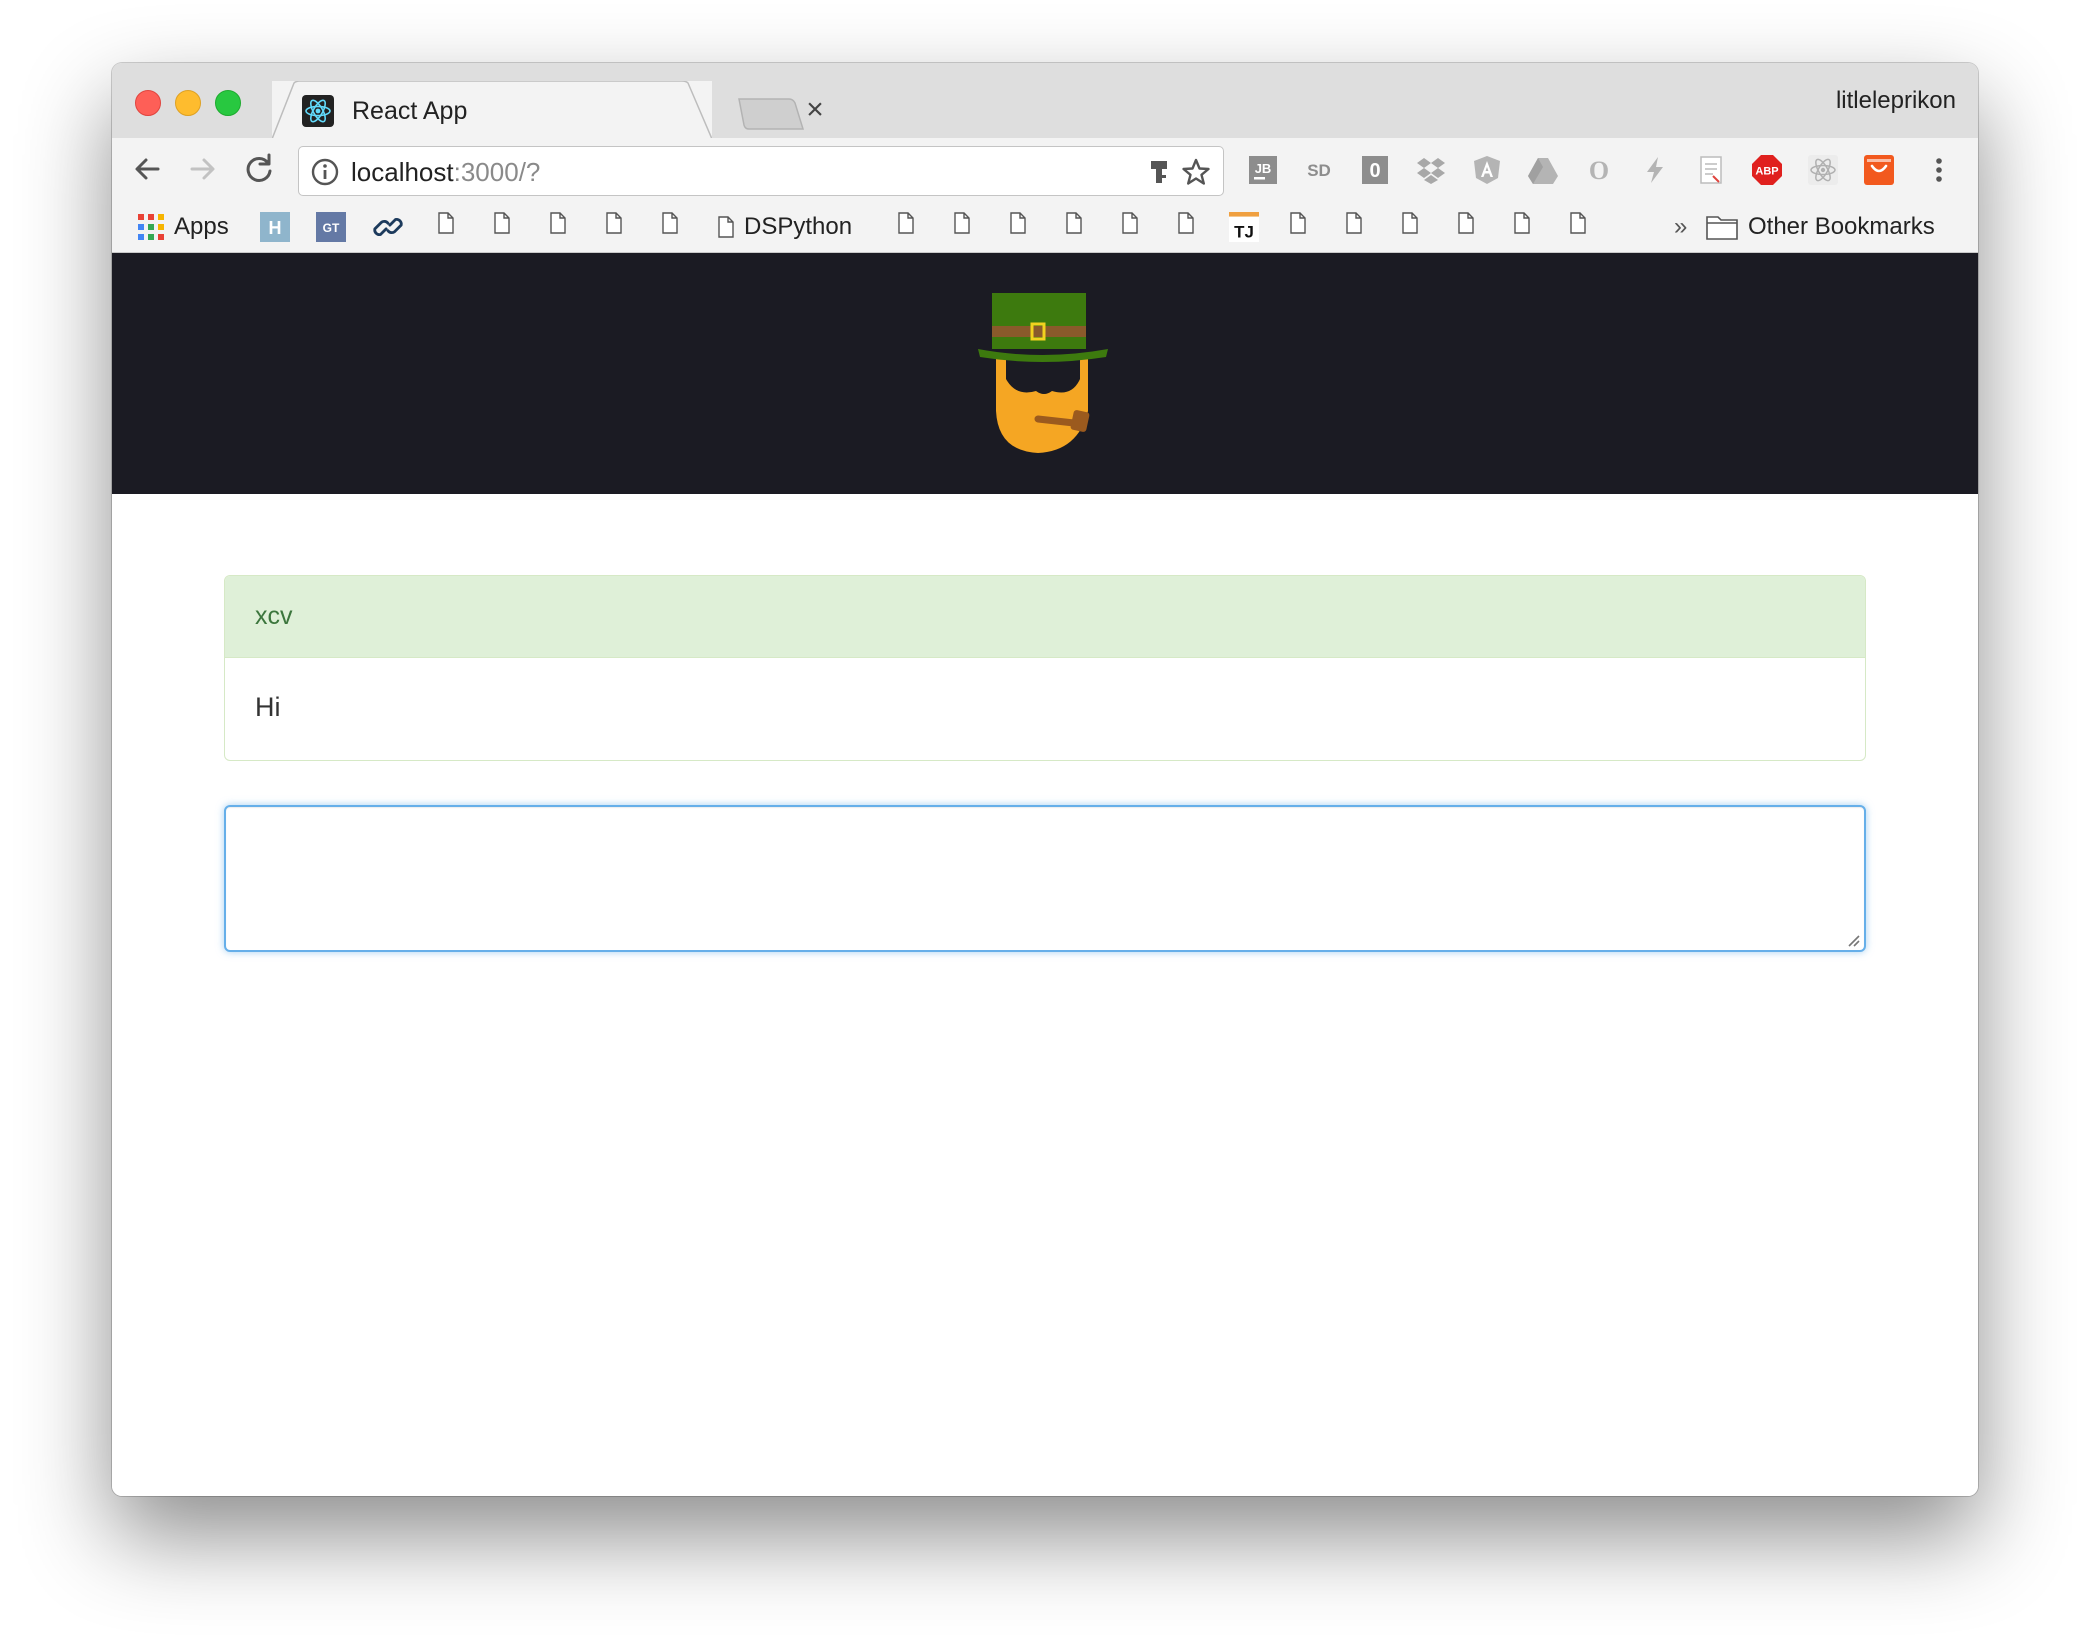  I want to click on new-tab-button, so click(771, 114).